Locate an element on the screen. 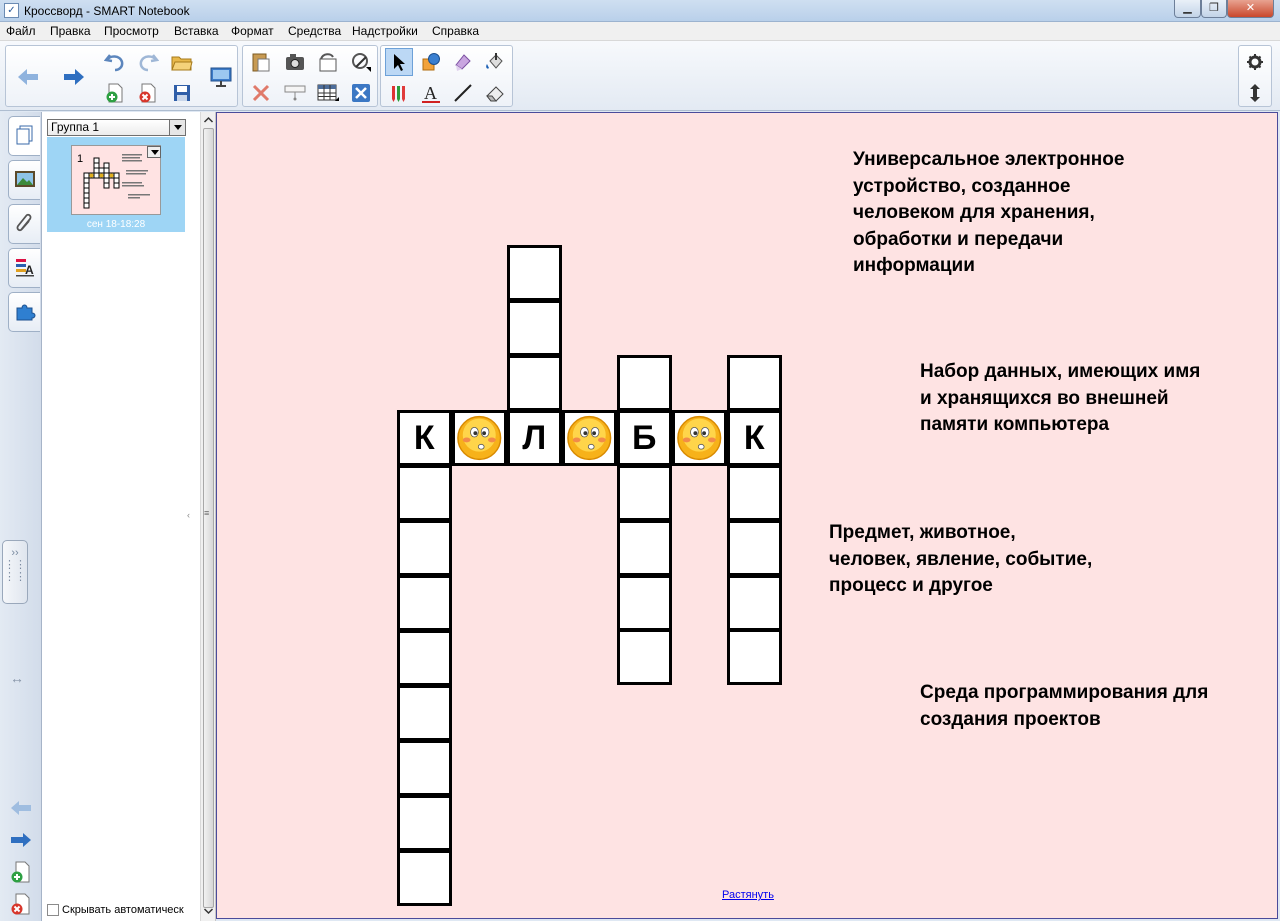 This screenshot has width=1280, height=921. panel-swap-icon: ↔ is located at coordinates (17, 678).